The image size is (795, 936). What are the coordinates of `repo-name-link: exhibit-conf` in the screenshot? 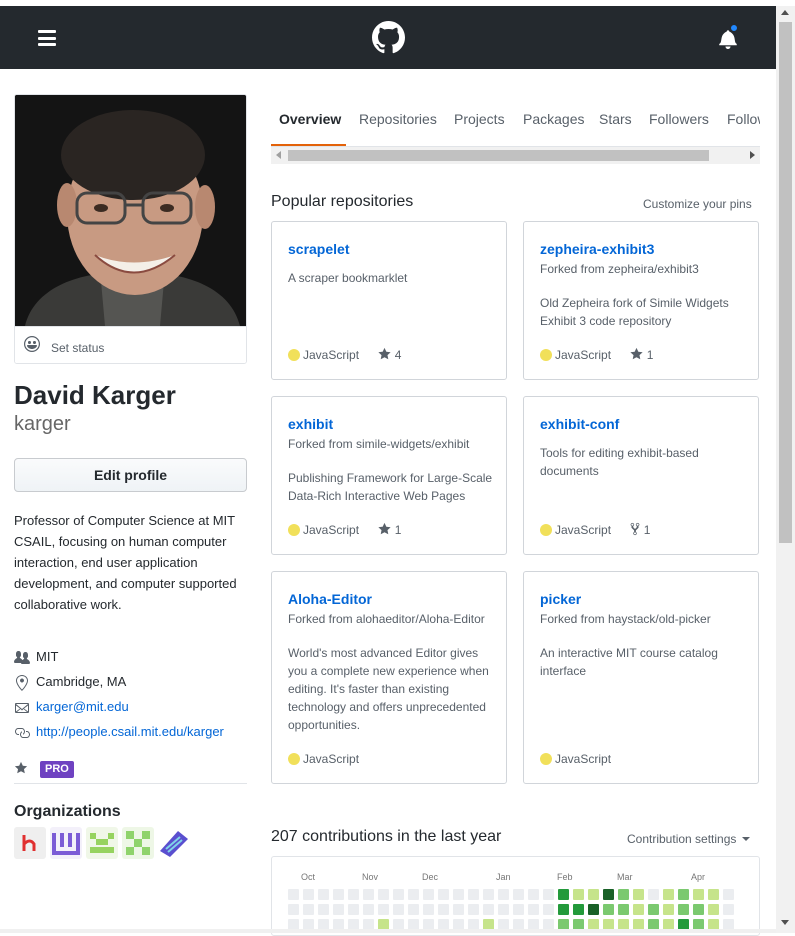 It's located at (579, 424).